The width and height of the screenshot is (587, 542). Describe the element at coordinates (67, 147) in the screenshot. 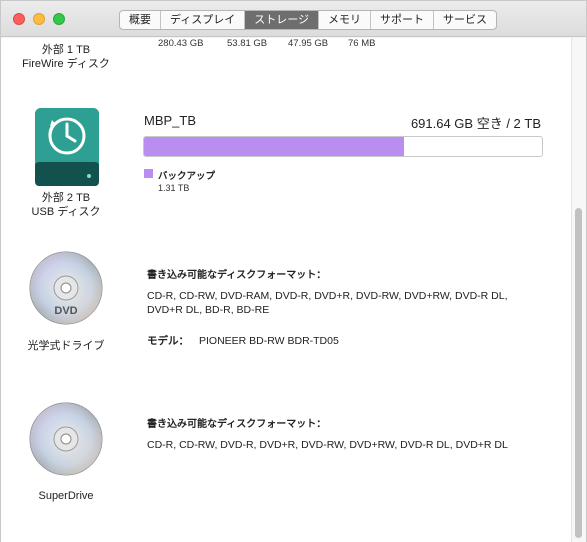

I see `time-machine-drive-icon` at that location.